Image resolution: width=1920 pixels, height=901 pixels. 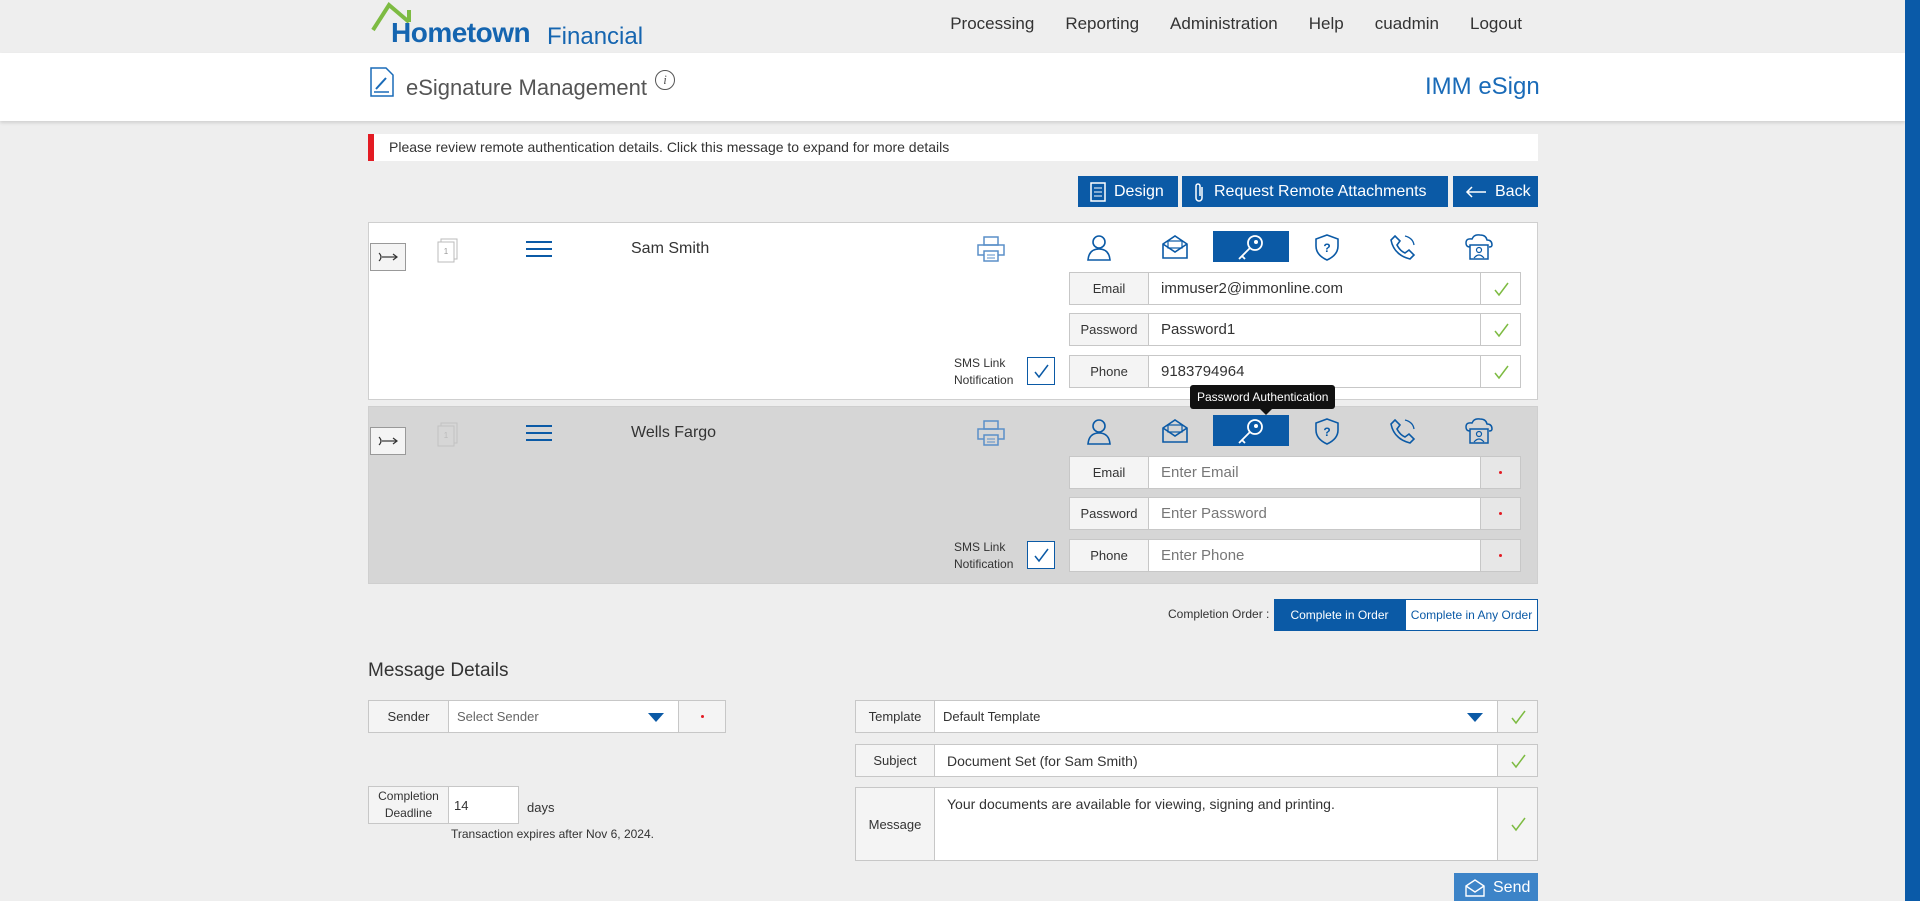 What do you see at coordinates (984, 380) in the screenshot?
I see `sms-label-line2: Notification` at bounding box center [984, 380].